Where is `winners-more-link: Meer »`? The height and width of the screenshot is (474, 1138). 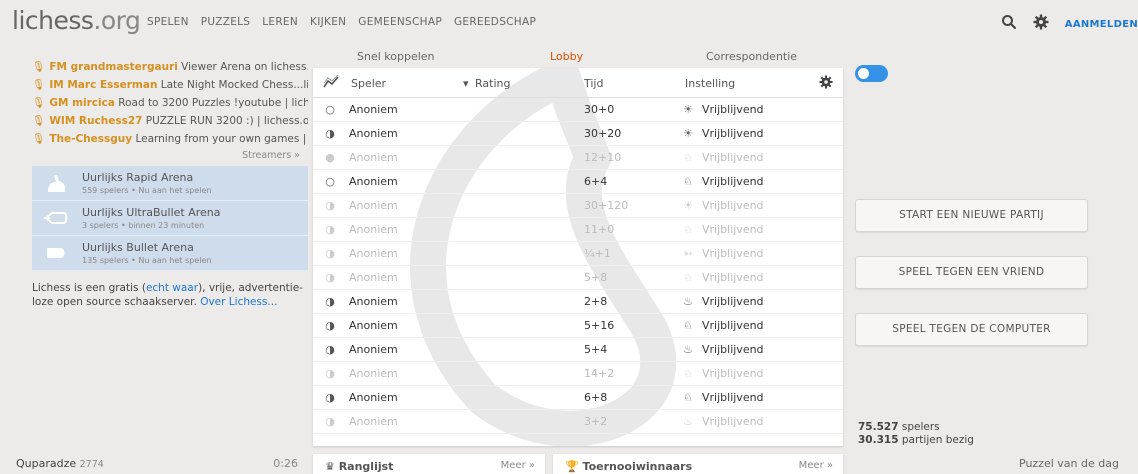
winners-more-link: Meer » is located at coordinates (816, 465).